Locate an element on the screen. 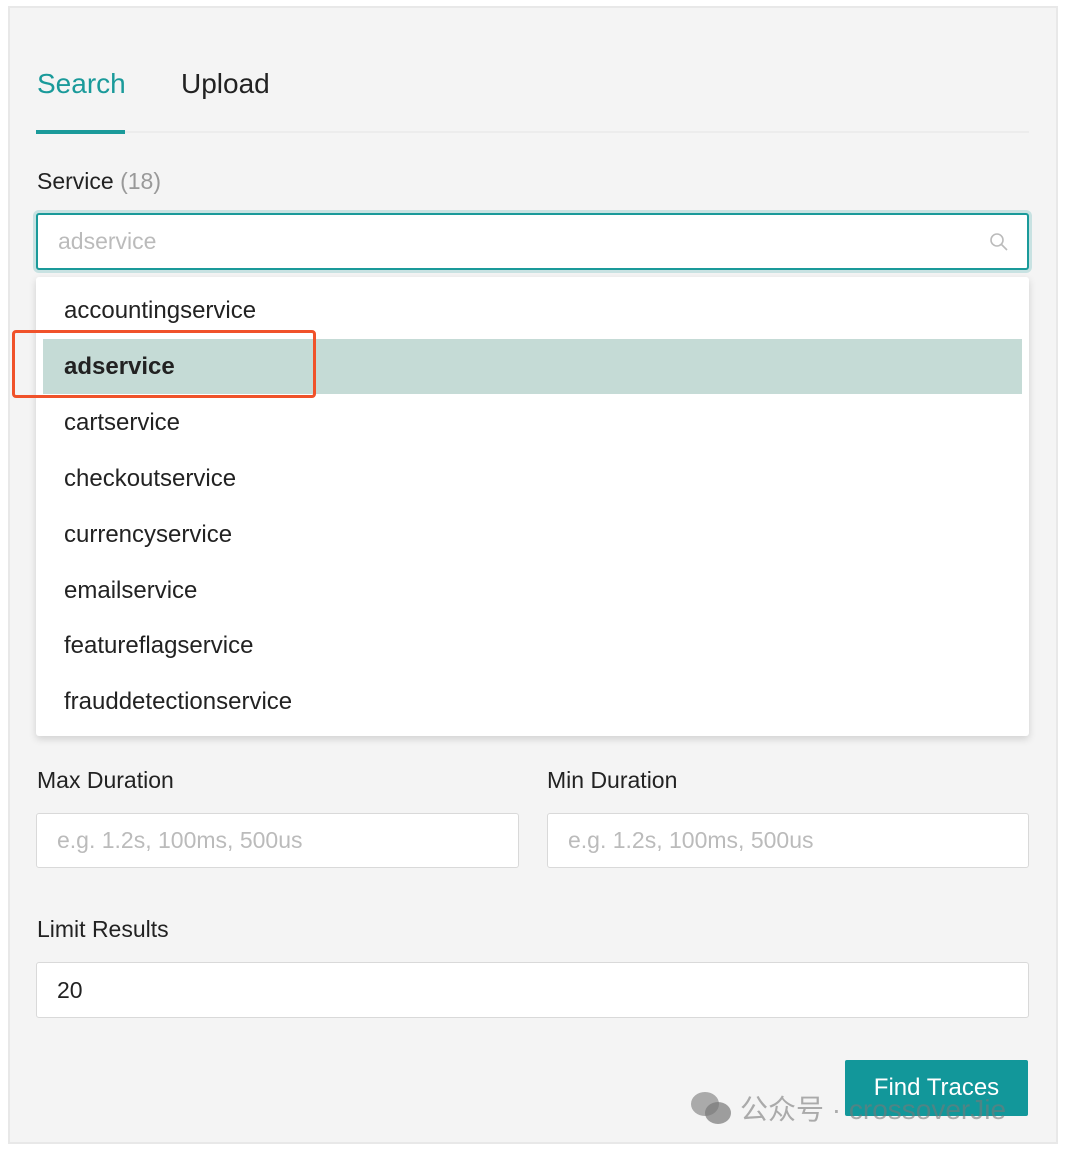 Image resolution: width=1080 pixels, height=1150 pixels. max-duration-input: e.g. 1.2s, 100ms, 500us is located at coordinates (277, 840).